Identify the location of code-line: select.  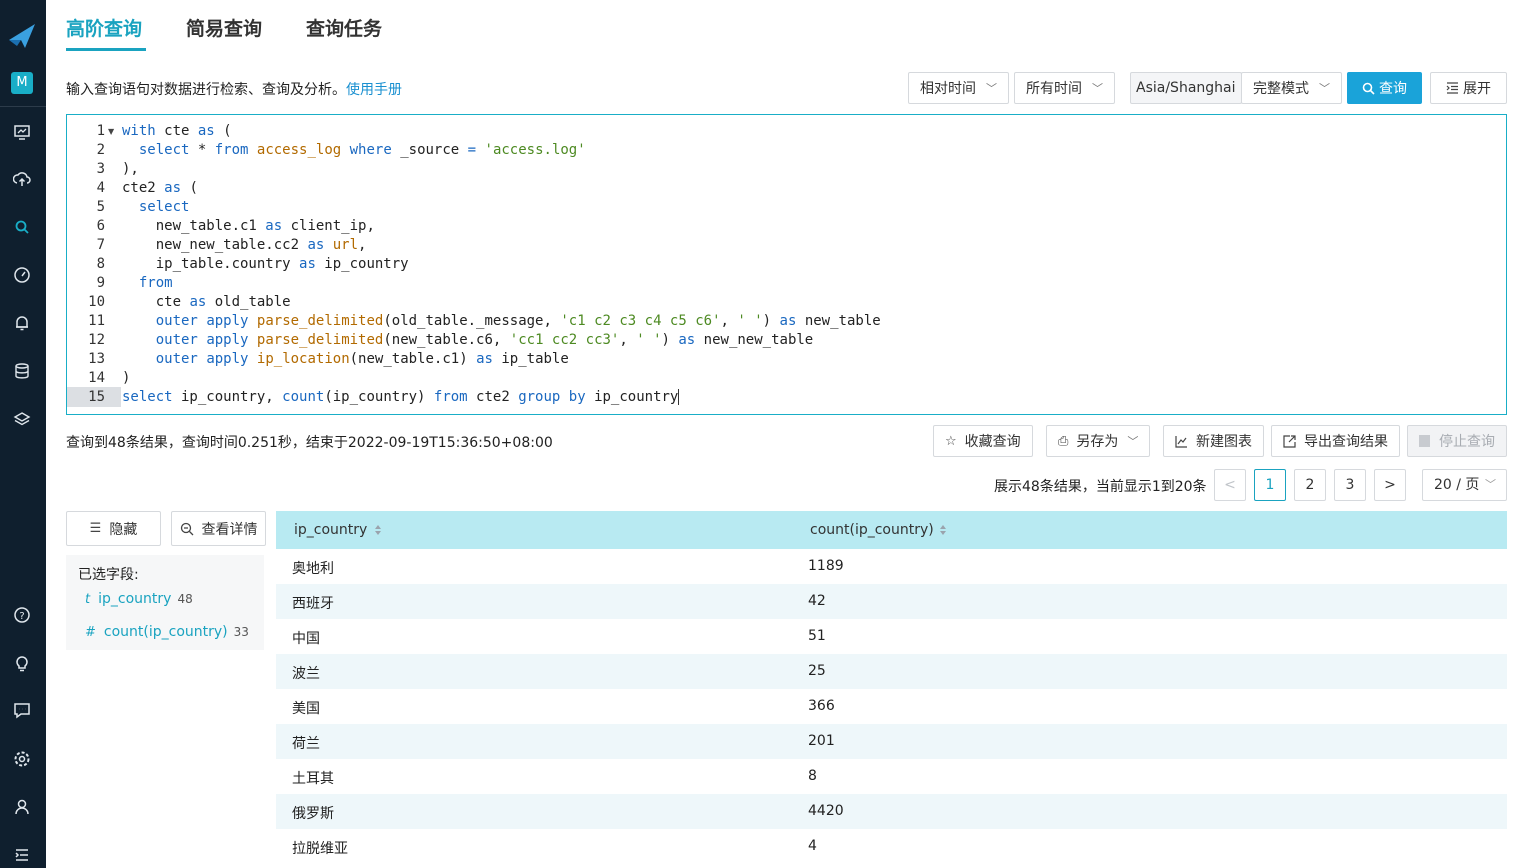
(812, 207).